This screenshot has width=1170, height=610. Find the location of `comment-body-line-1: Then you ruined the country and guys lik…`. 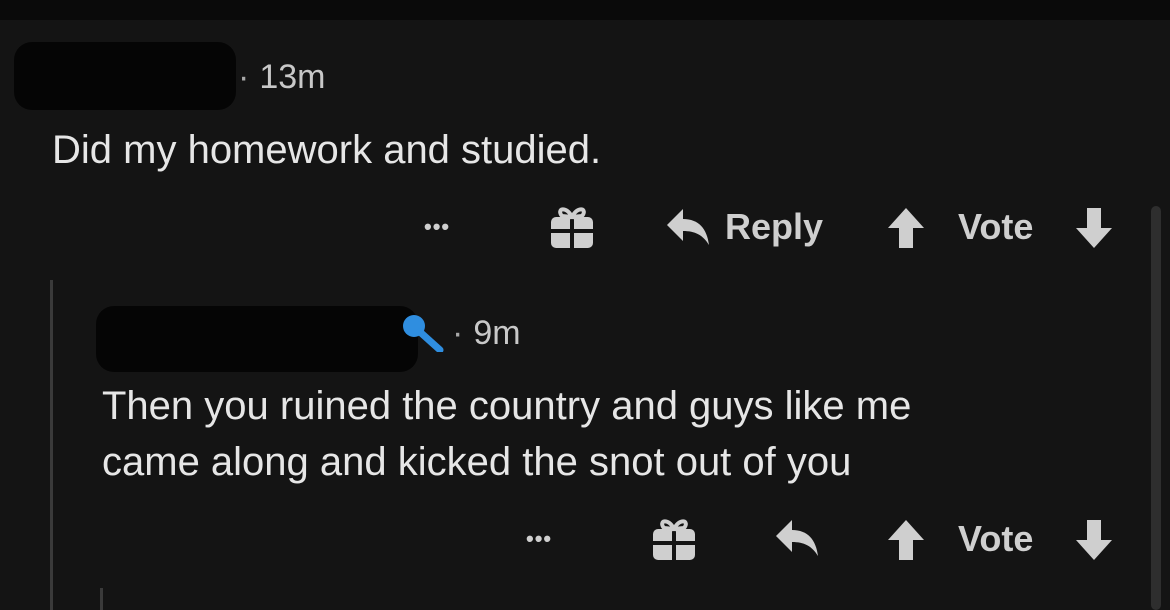

comment-body-line-1: Then you ruined the country and guys lik… is located at coordinates (507, 406).